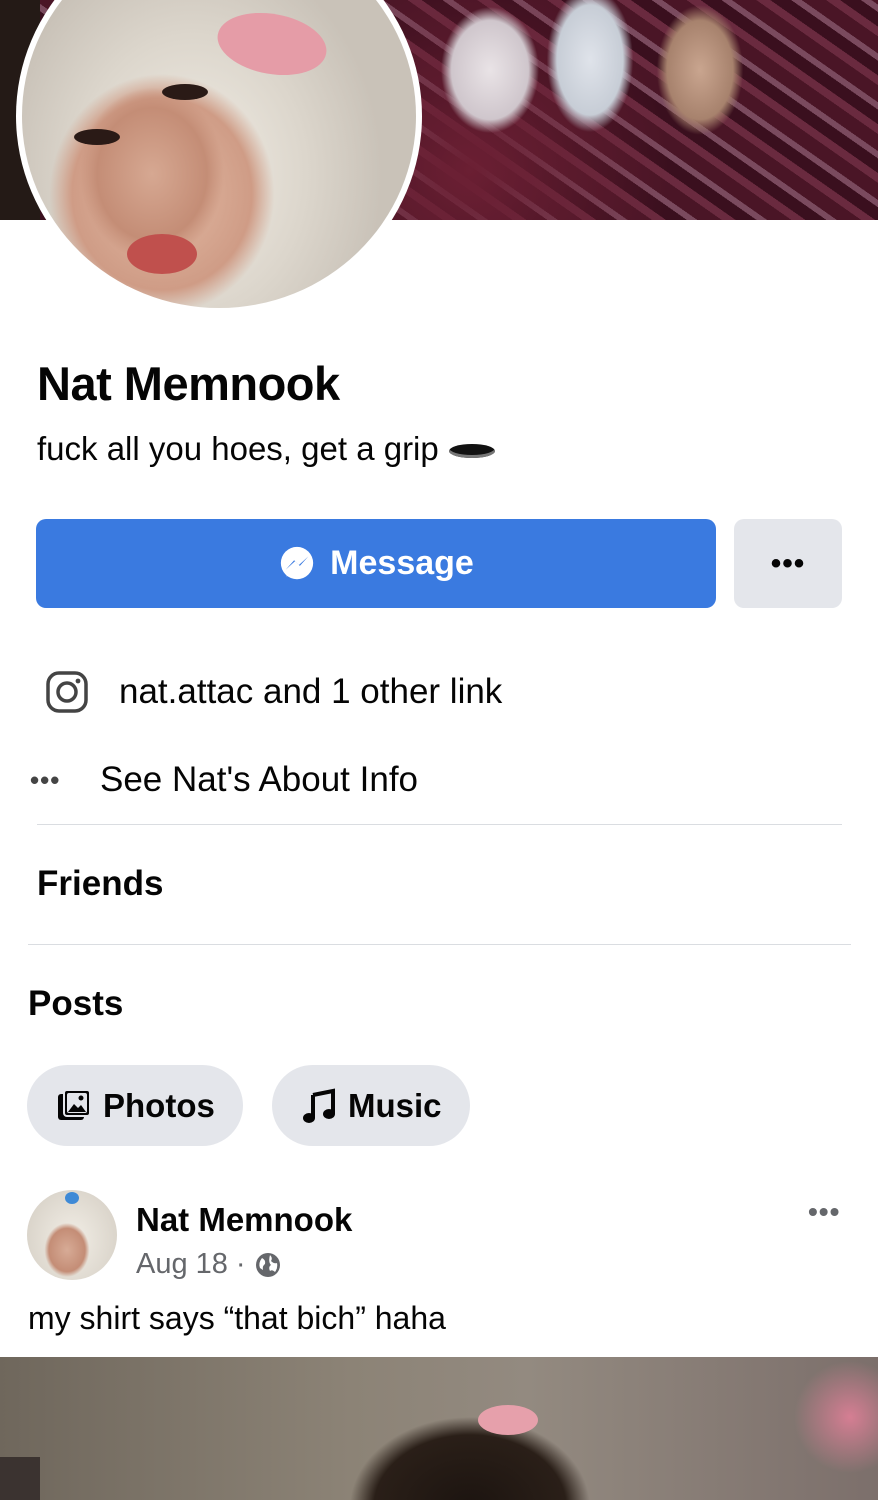 This screenshot has height=1500, width=878. What do you see at coordinates (395, 1105) in the screenshot?
I see `music-filter-label: Music` at bounding box center [395, 1105].